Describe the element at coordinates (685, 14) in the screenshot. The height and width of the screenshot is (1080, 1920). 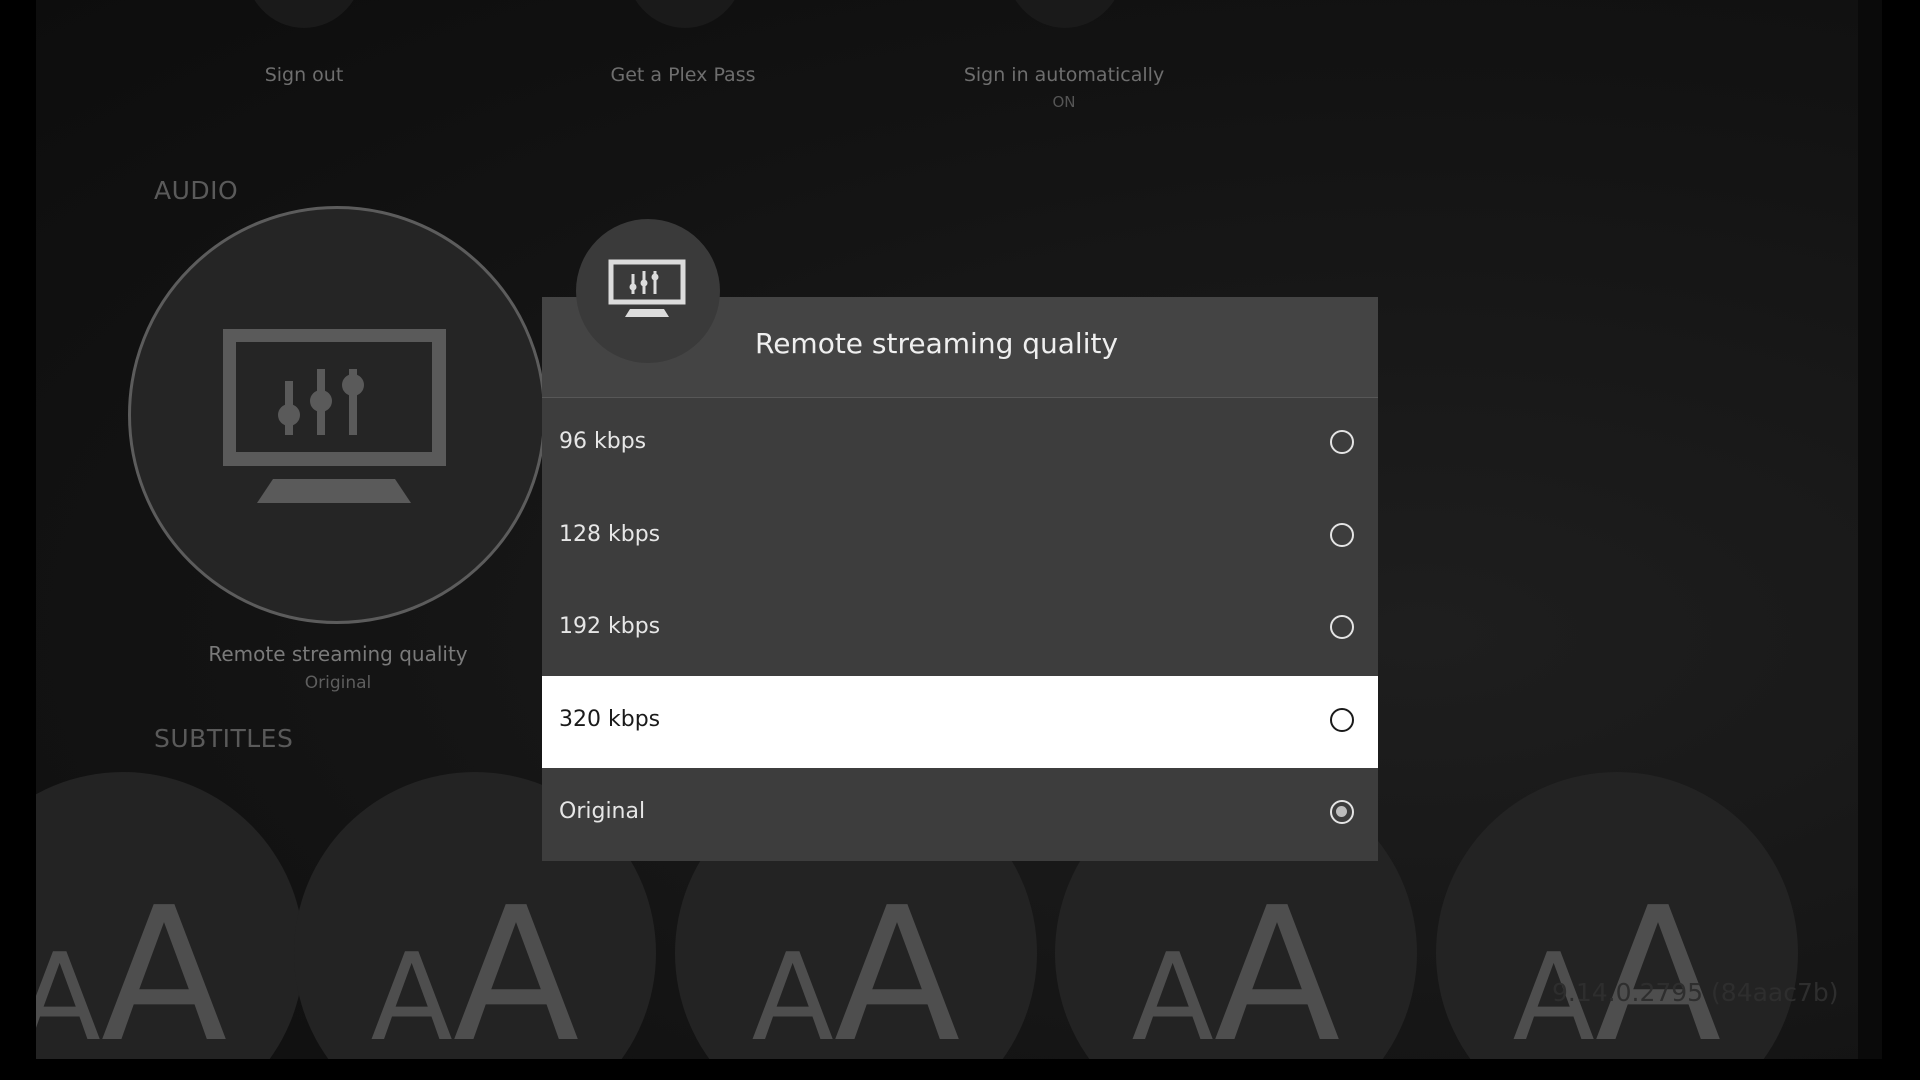
I see `plex-pass-tile` at that location.